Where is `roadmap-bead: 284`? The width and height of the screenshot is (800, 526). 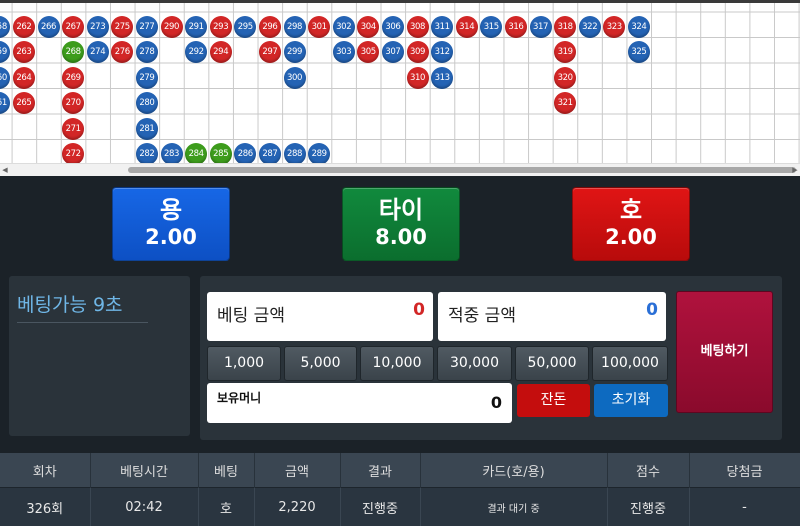 roadmap-bead: 284 is located at coordinates (196, 153).